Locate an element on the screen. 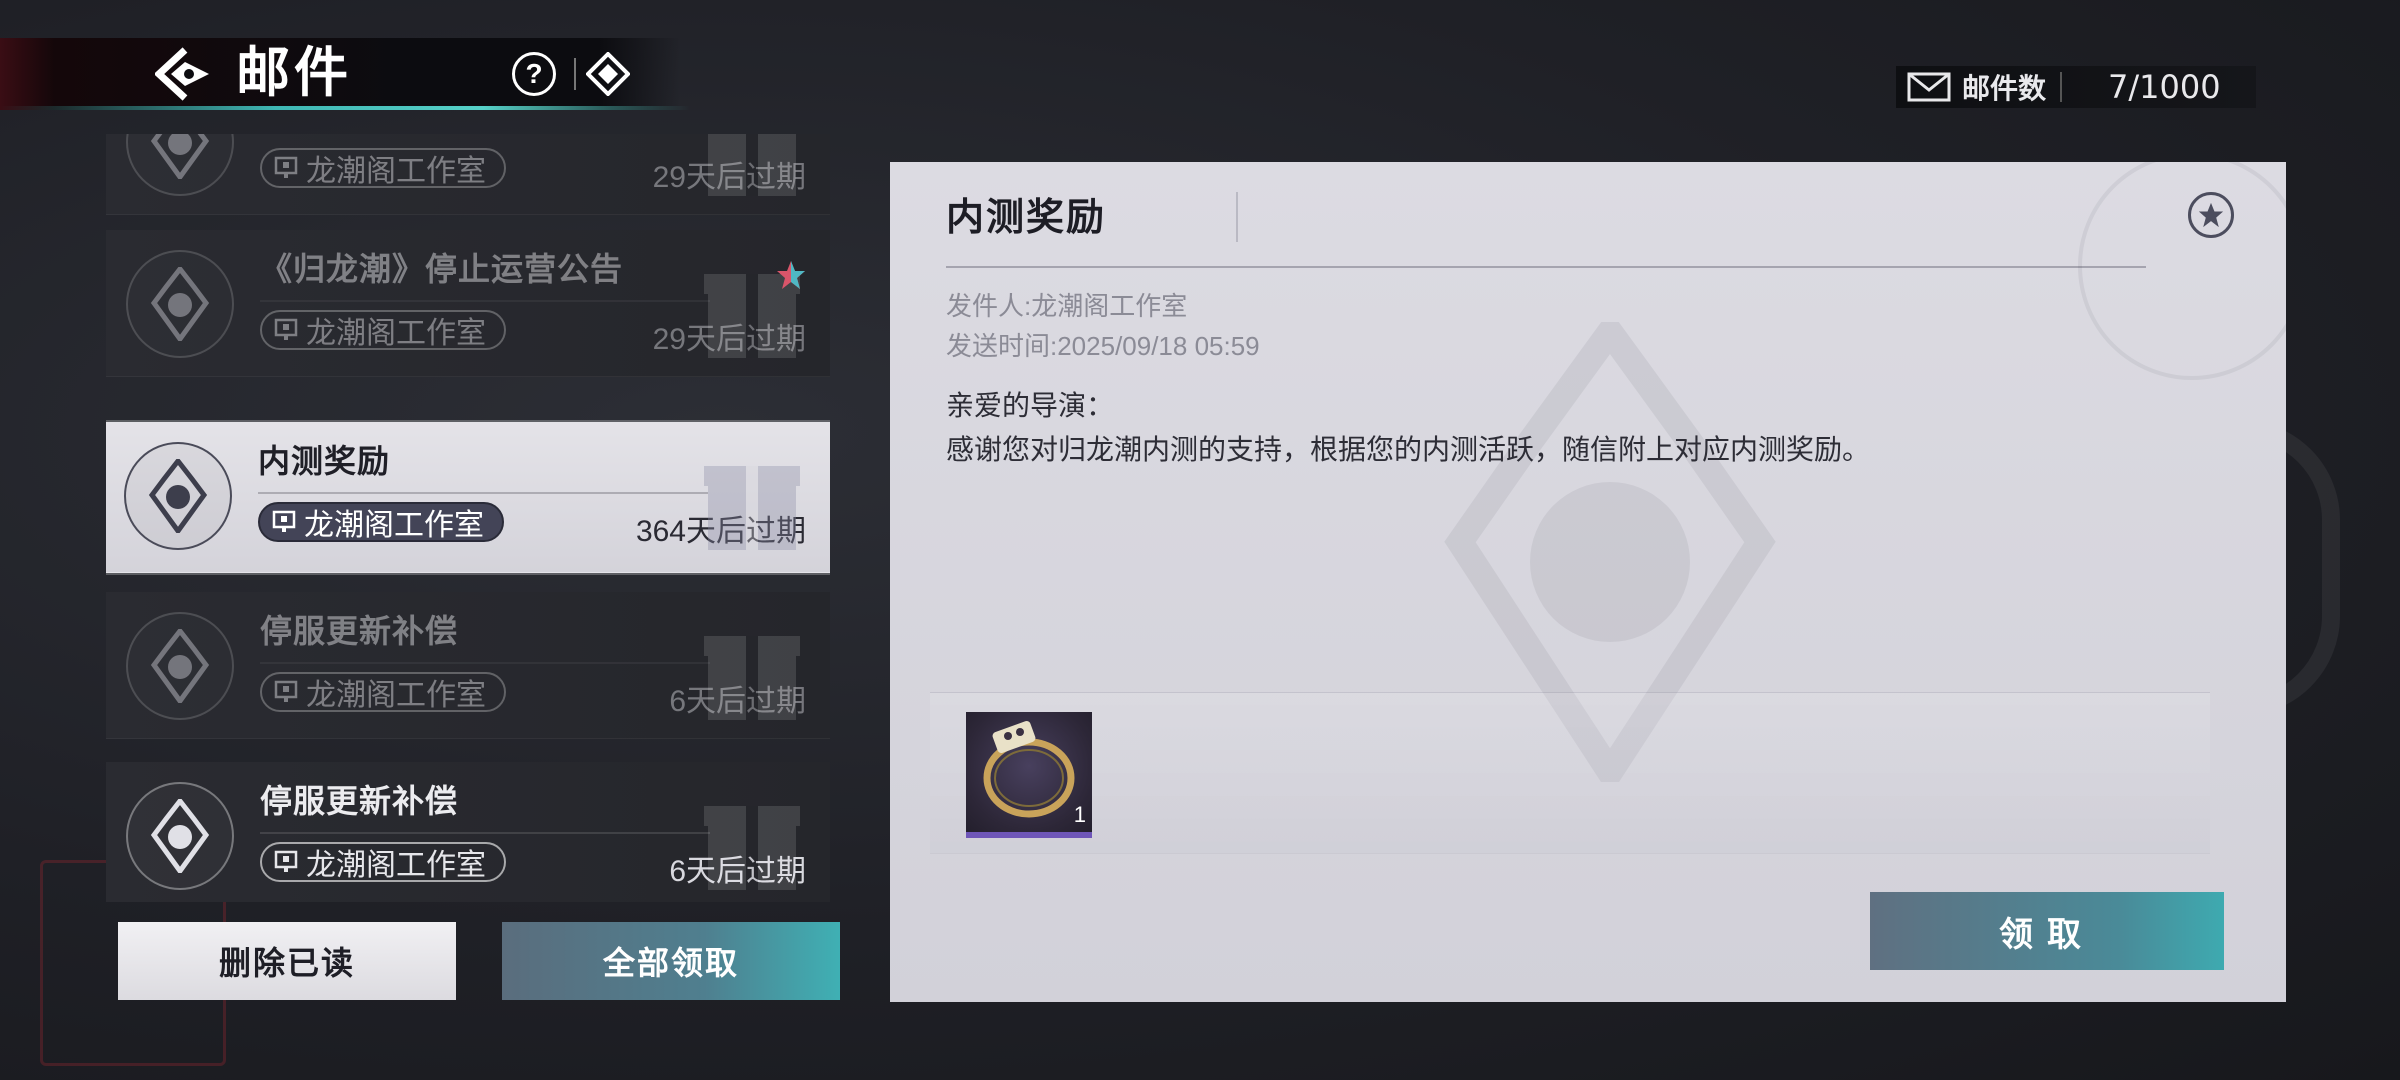  envelope-icon is located at coordinates (1929, 87).